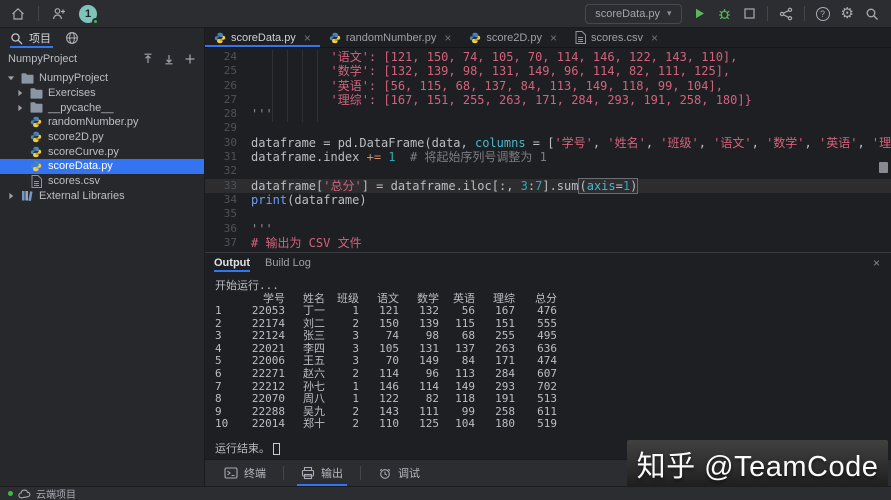 The height and width of the screenshot is (500, 891). What do you see at coordinates (72, 38) in the screenshot?
I see `globe-icon` at bounding box center [72, 38].